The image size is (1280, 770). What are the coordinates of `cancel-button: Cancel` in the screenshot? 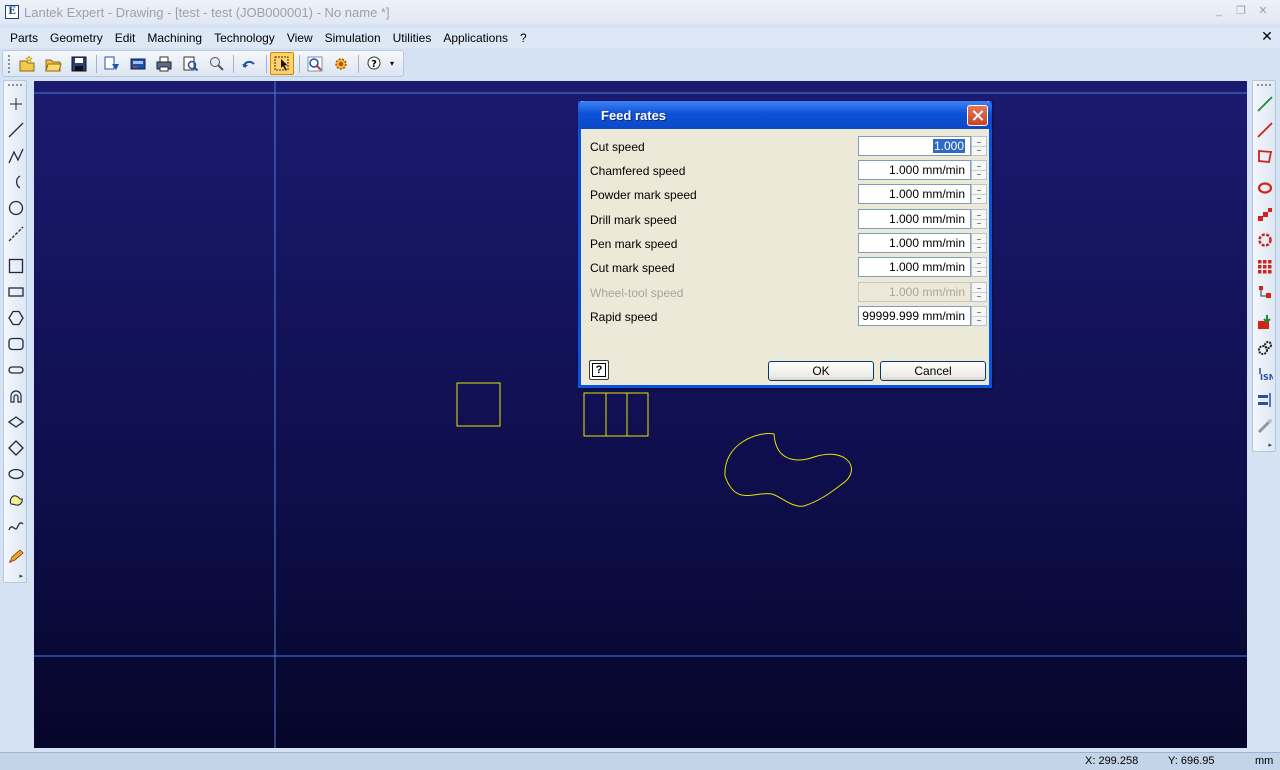 It's located at (933, 371).